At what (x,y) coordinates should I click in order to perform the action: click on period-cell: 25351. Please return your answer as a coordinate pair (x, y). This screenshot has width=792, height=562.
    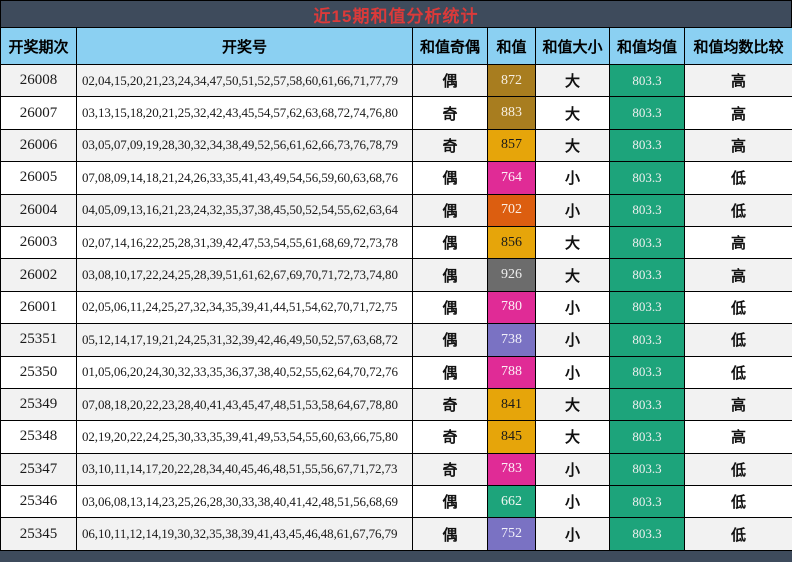
    Looking at the image, I should click on (38, 340).